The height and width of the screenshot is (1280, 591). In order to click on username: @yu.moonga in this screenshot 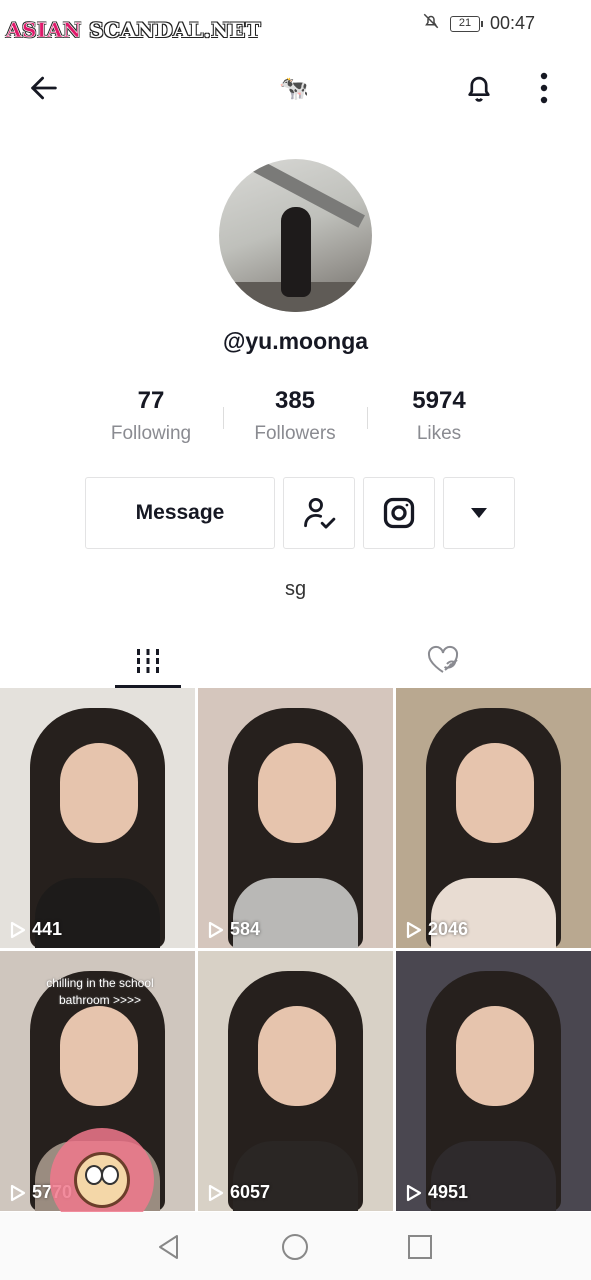, I will do `click(295, 341)`.